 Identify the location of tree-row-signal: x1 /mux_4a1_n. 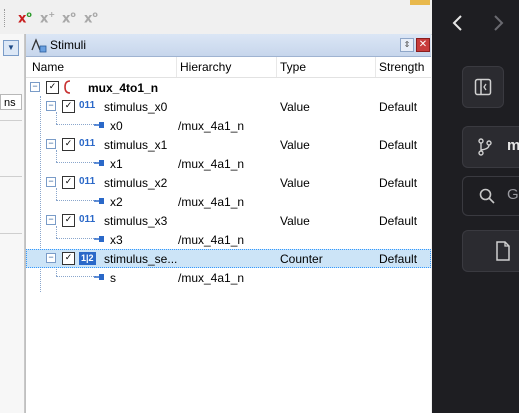
(228, 163).